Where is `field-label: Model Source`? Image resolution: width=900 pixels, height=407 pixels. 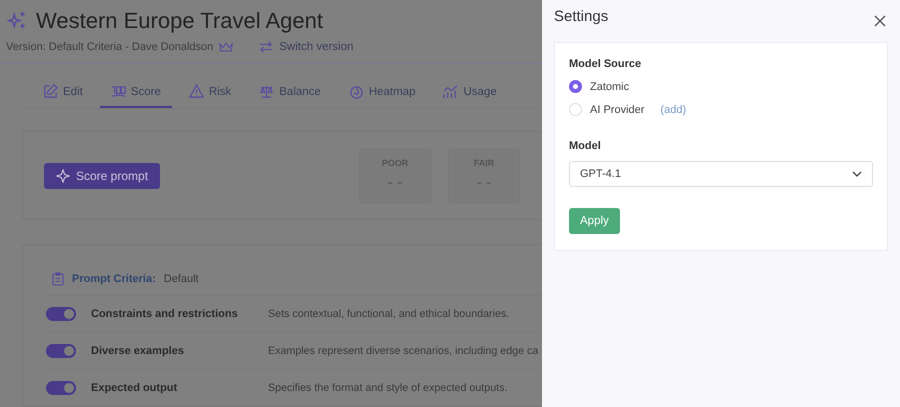
field-label: Model Source is located at coordinates (605, 64).